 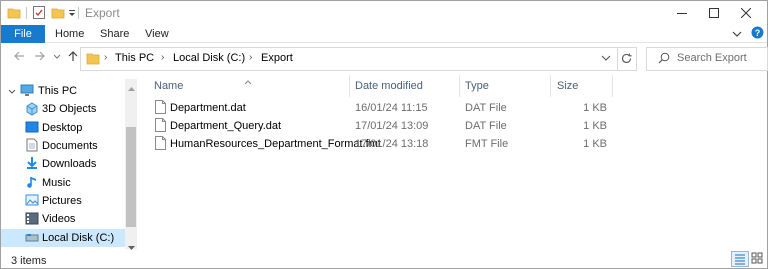 What do you see at coordinates (32, 164) in the screenshot?
I see `download-icon` at bounding box center [32, 164].